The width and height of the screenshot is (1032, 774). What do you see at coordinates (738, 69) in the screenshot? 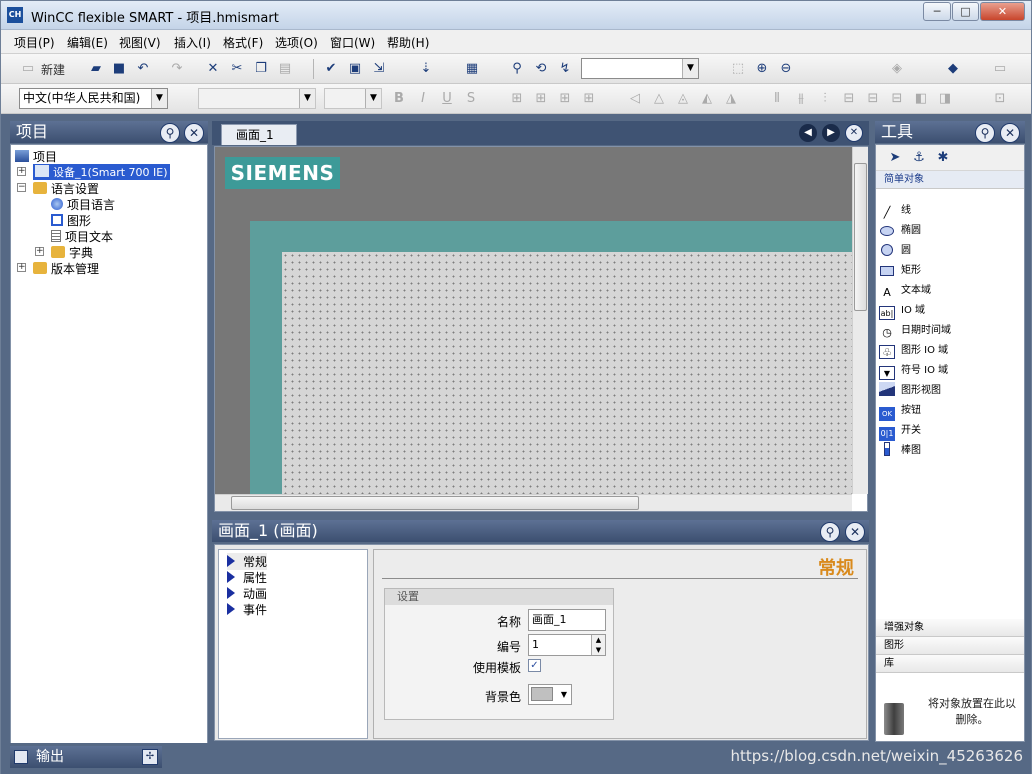
I see `zoom-area-icon: ⬚` at bounding box center [738, 69].